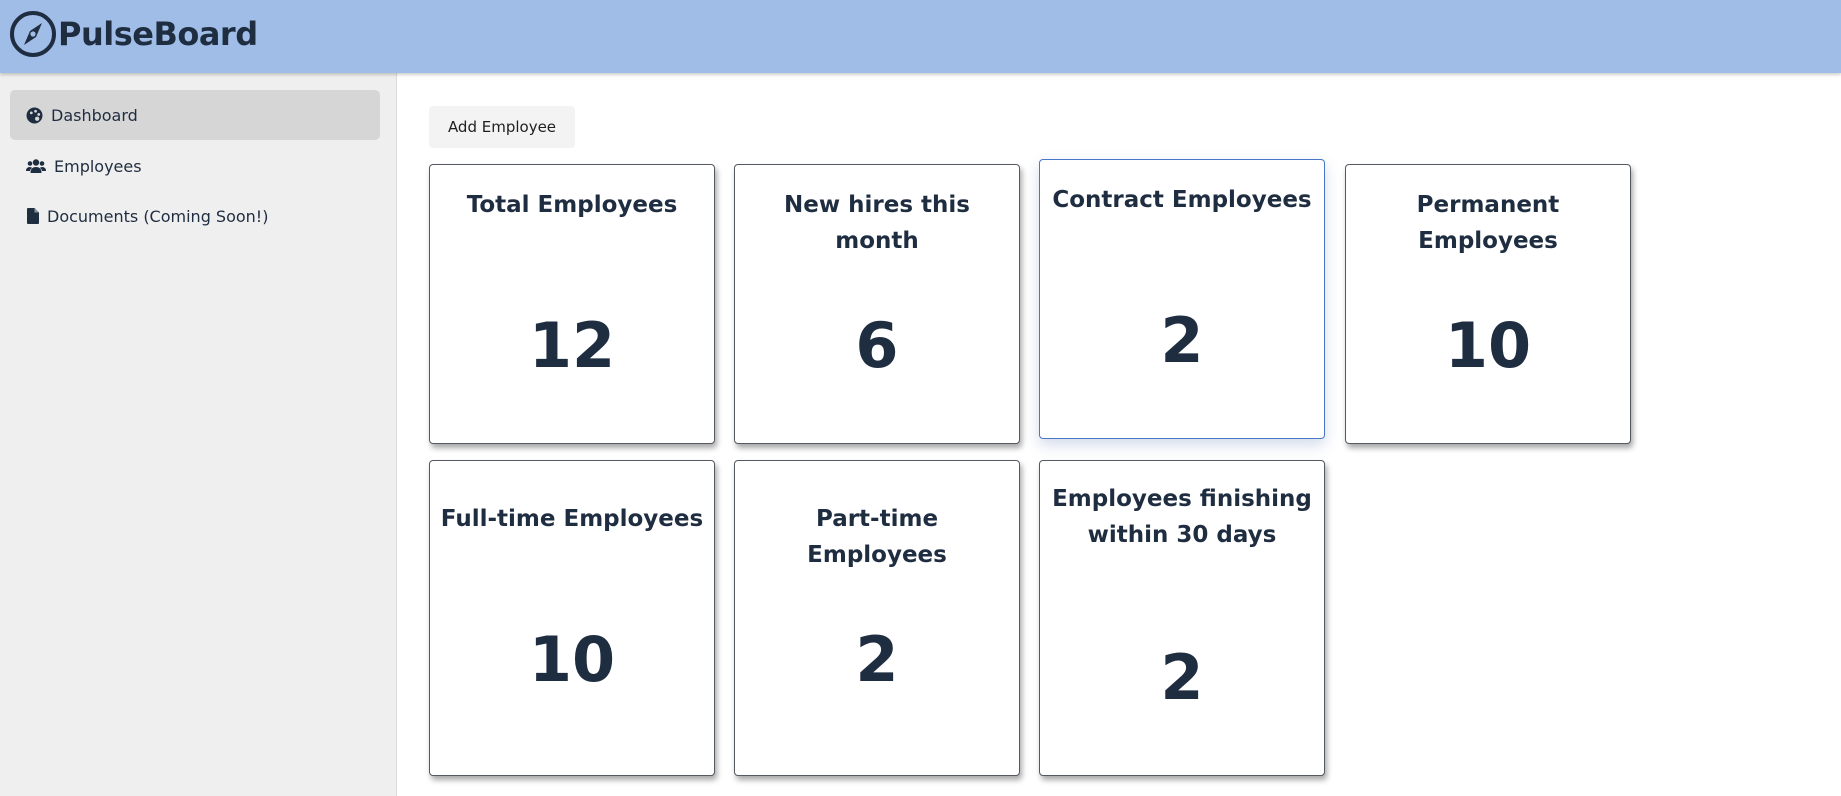 Image resolution: width=1841 pixels, height=796 pixels. Describe the element at coordinates (195, 115) in the screenshot. I see `sidebar-item-dashboard: Dashboard` at that location.